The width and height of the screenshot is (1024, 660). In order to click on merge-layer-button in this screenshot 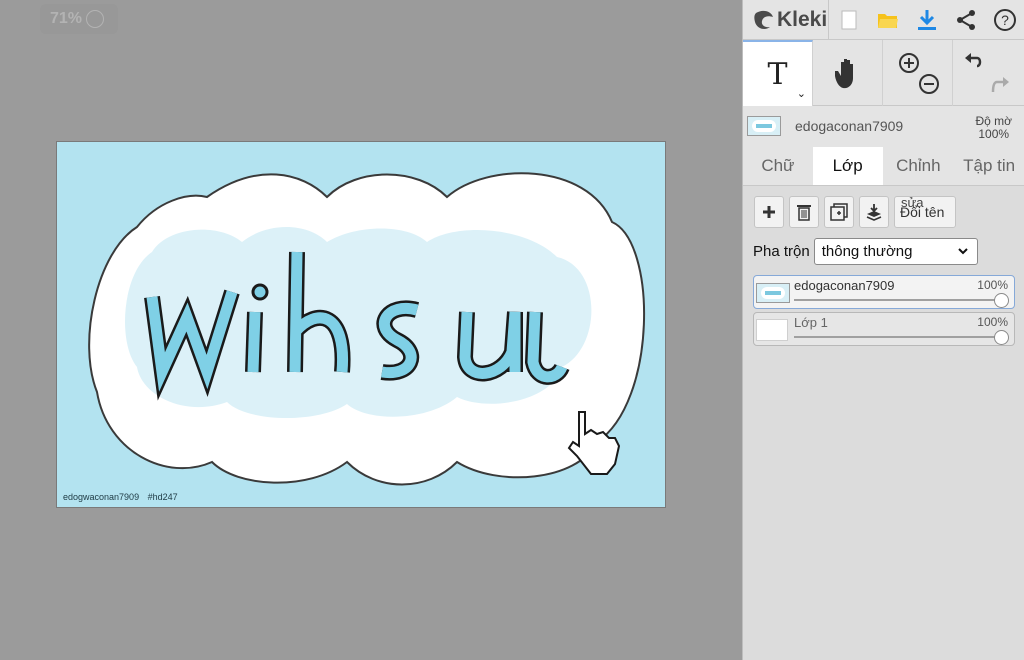, I will do `click(874, 212)`.